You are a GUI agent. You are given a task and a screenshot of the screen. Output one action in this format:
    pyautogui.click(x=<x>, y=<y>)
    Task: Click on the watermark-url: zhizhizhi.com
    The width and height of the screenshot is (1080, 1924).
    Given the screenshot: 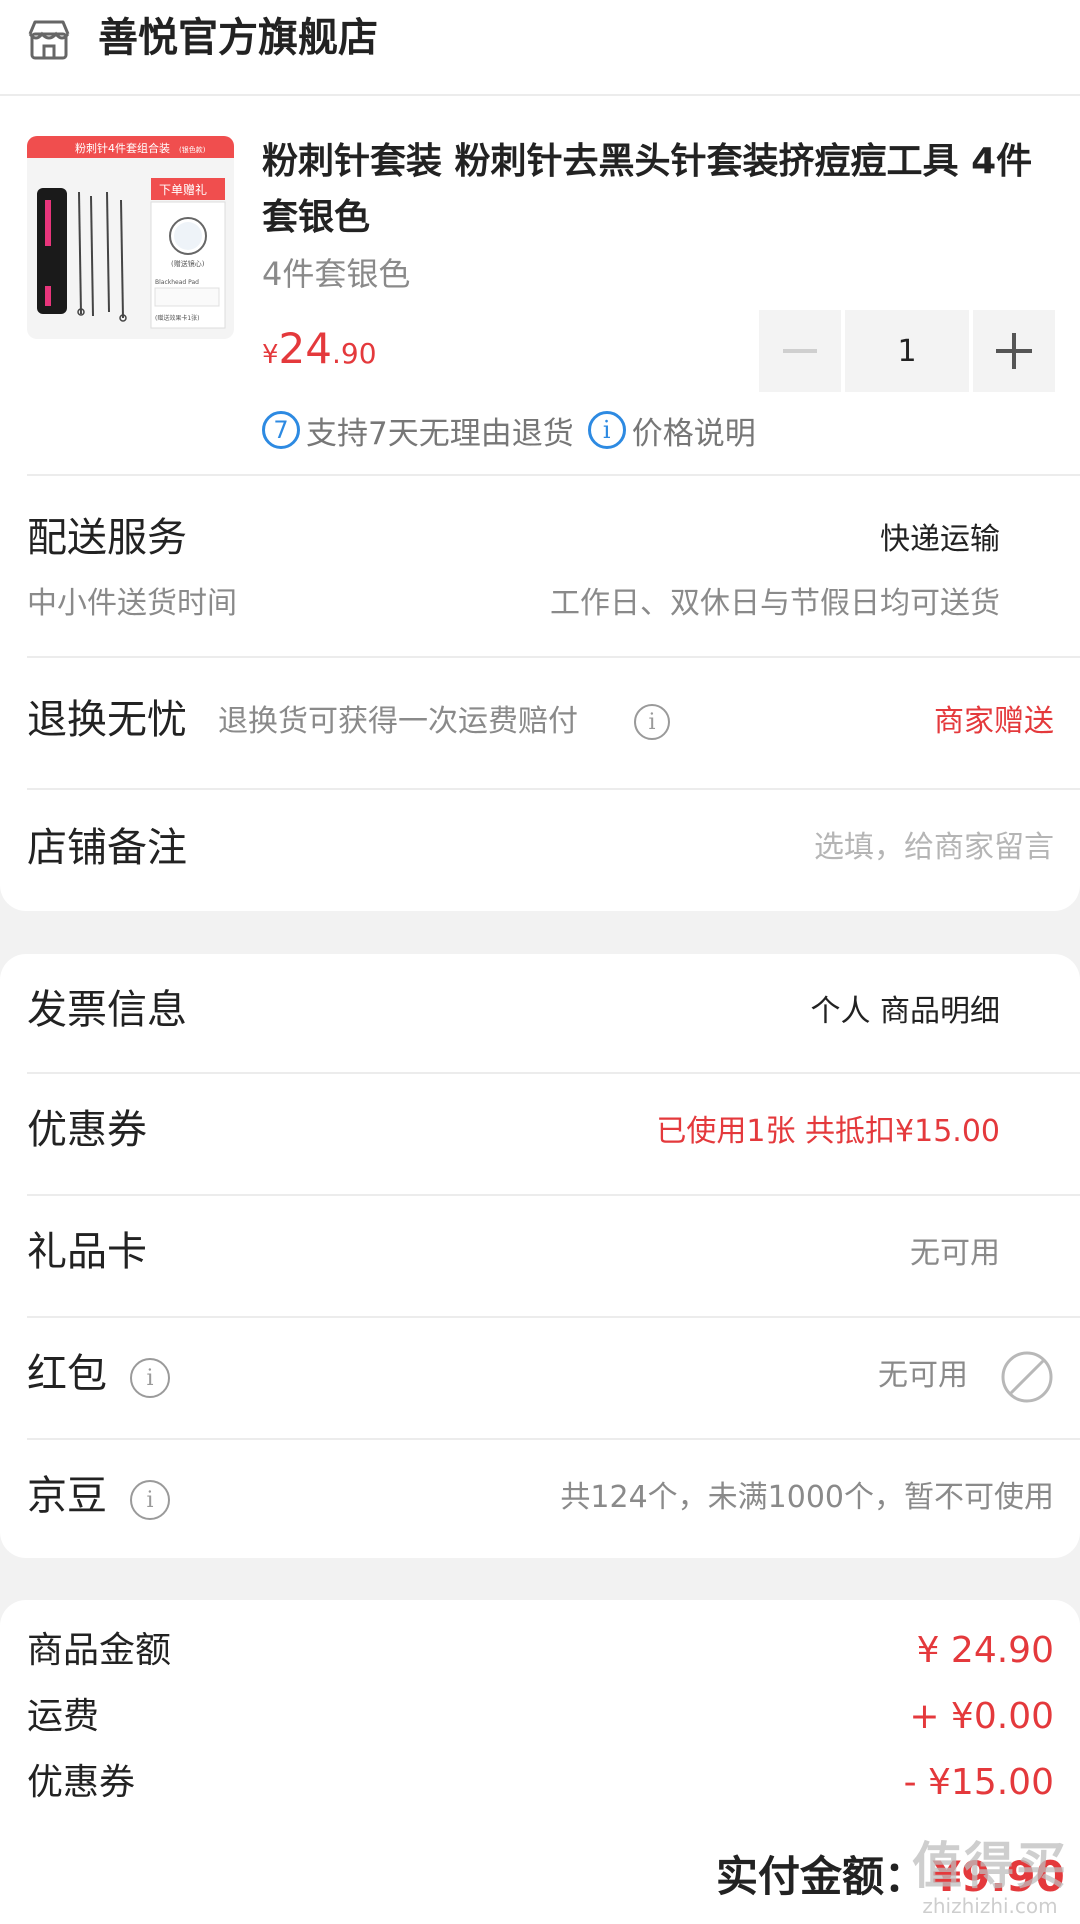 What is the action you would take?
    pyautogui.click(x=990, y=1906)
    